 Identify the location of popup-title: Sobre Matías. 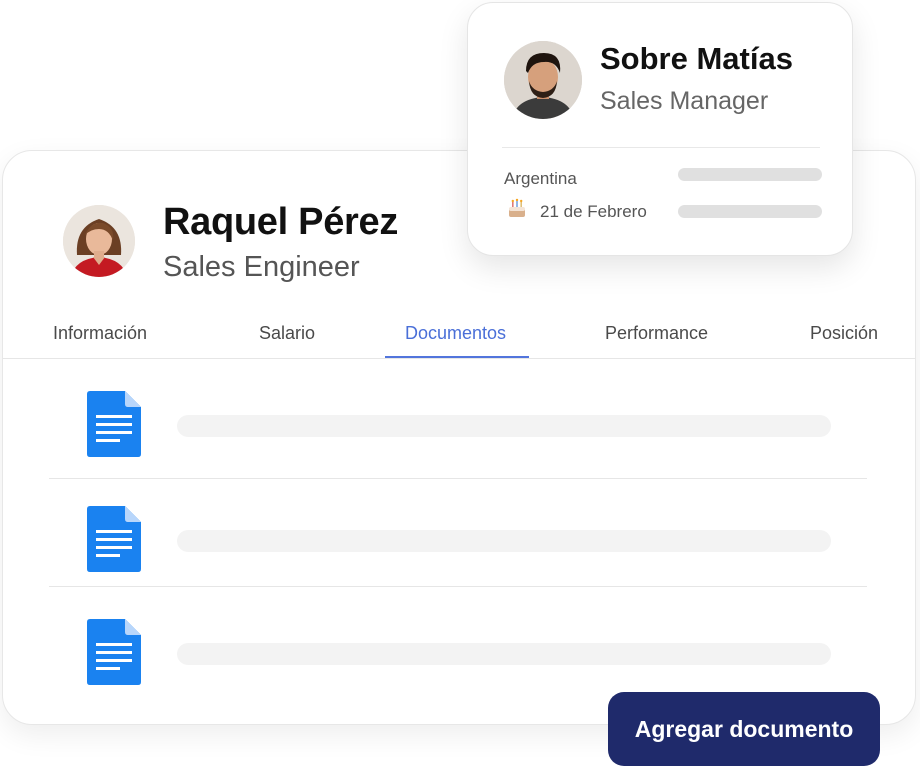
(696, 58).